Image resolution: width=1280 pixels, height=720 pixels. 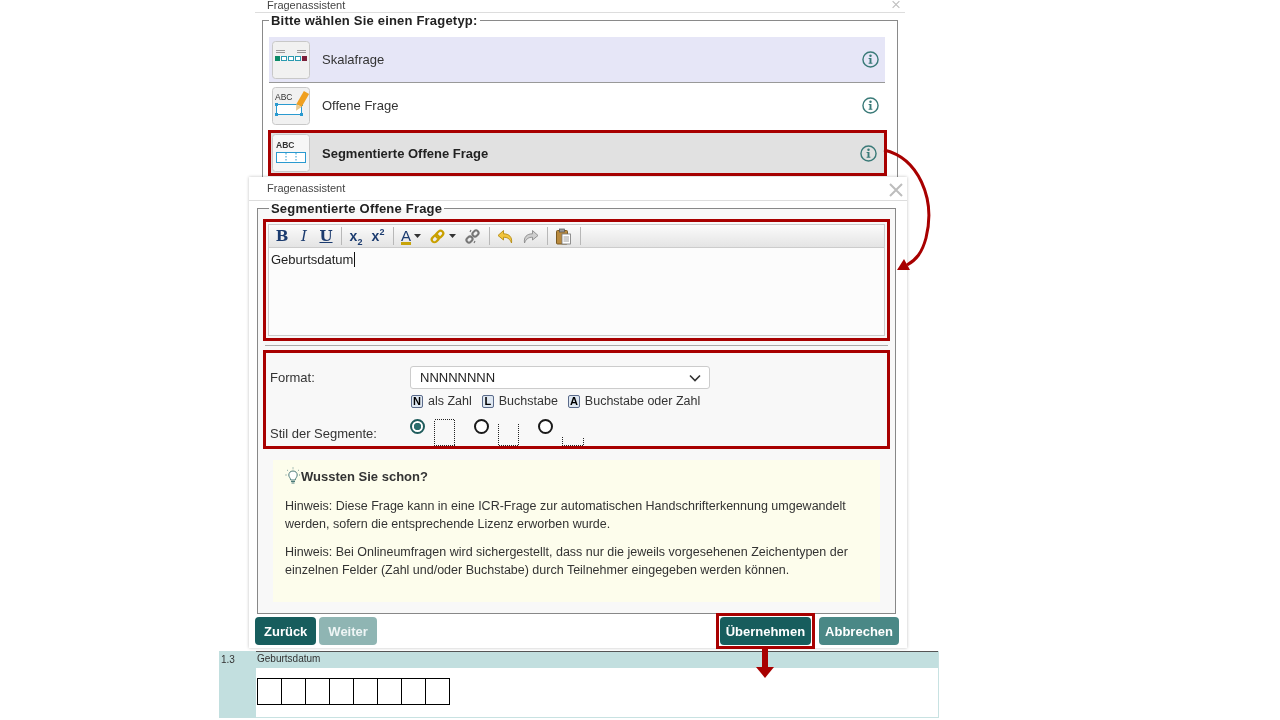 What do you see at coordinates (695, 377) in the screenshot?
I see `chevron-down-icon` at bounding box center [695, 377].